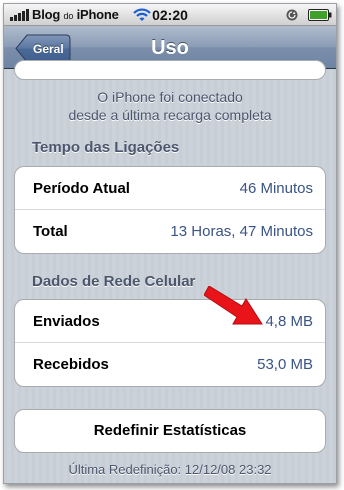 Image resolution: width=344 pixels, height=490 pixels. What do you see at coordinates (292, 15) in the screenshot?
I see `lock-icon` at bounding box center [292, 15].